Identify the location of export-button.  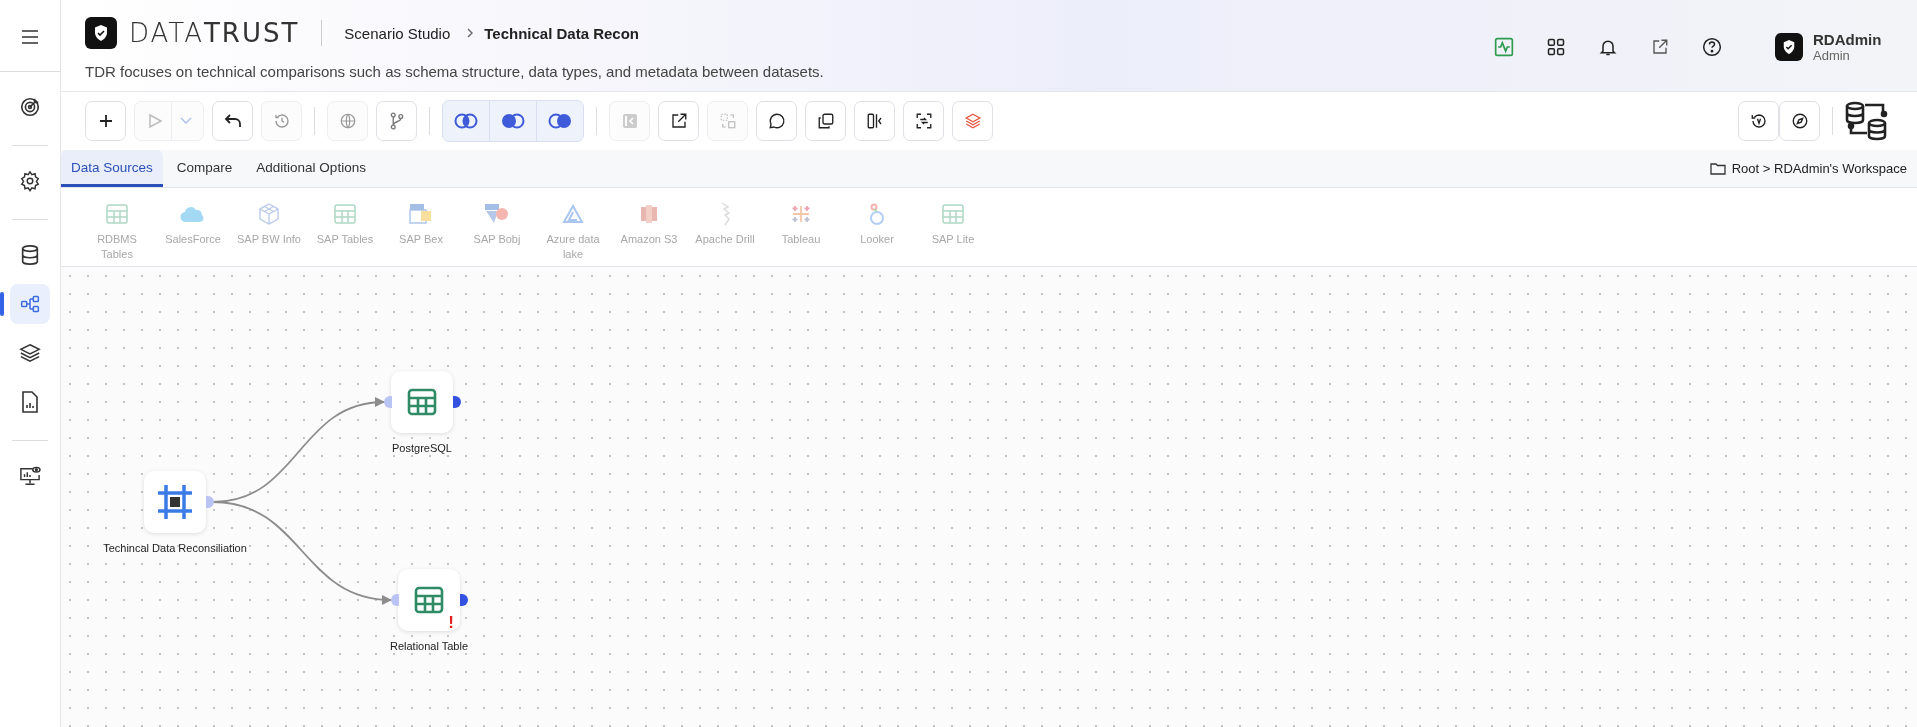
(678, 121).